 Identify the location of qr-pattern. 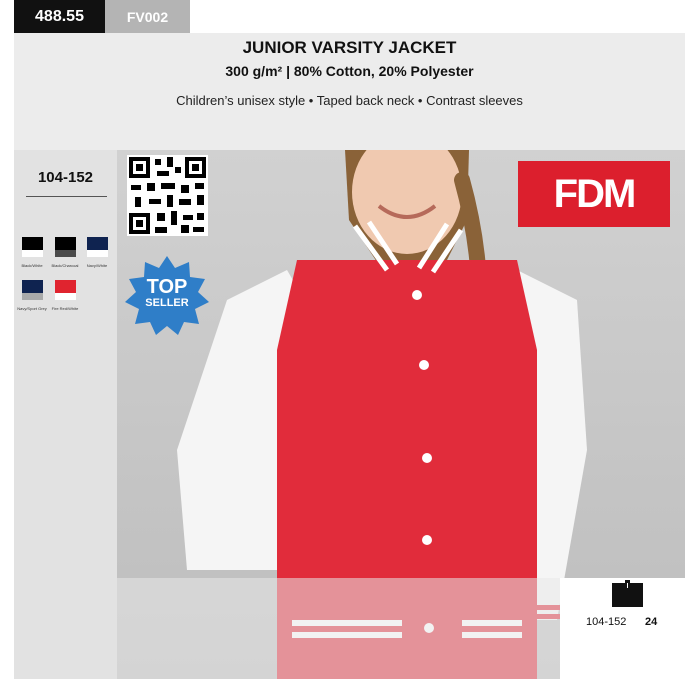
(167, 195).